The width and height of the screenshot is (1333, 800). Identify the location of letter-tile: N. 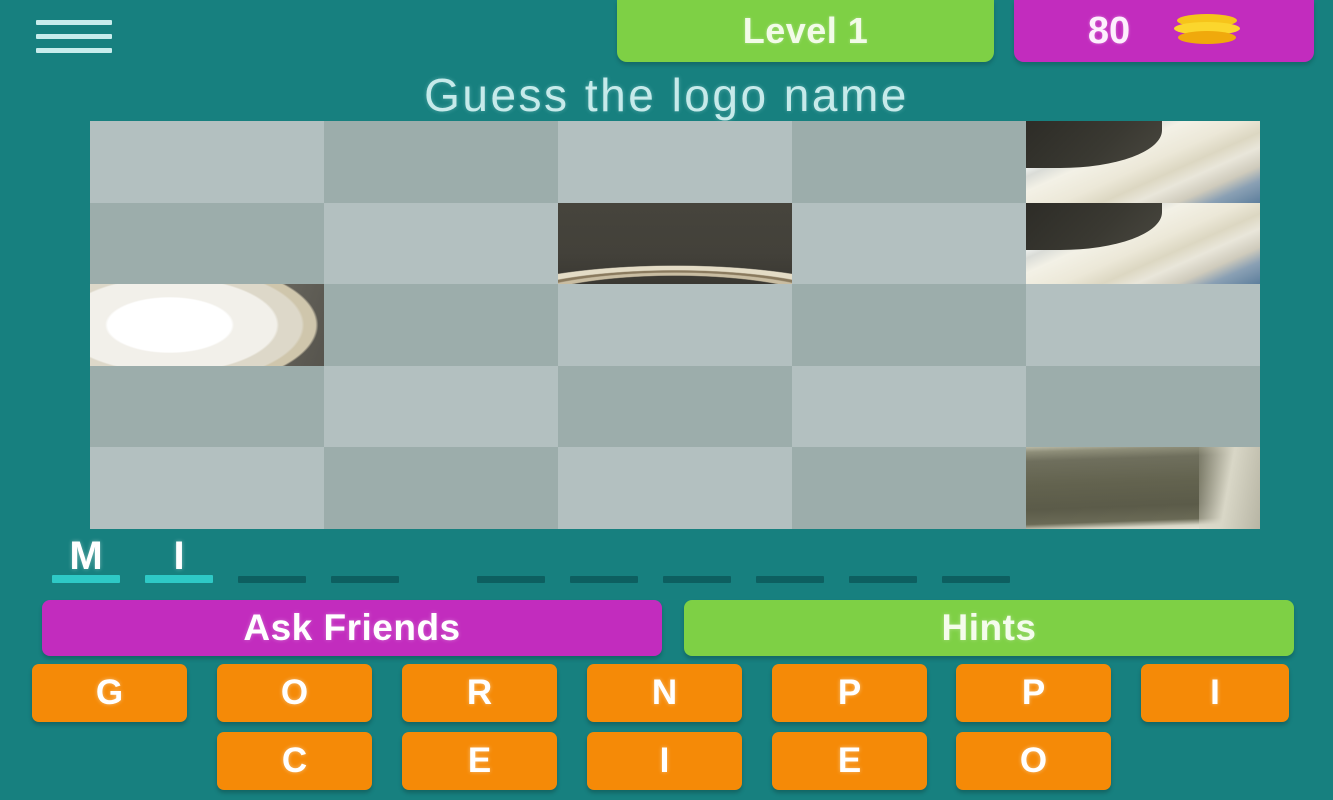
(664, 693).